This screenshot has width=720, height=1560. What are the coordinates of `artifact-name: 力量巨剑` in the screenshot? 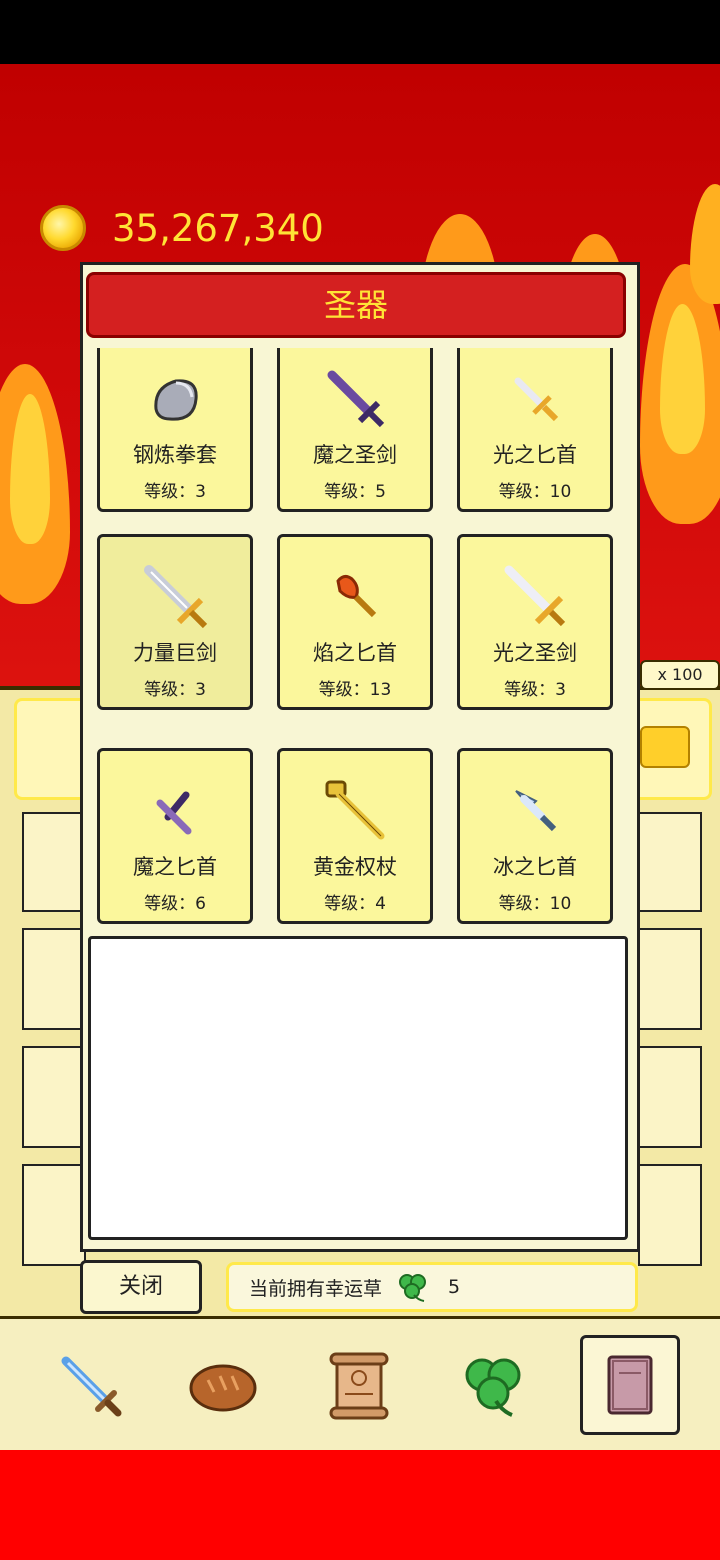 It's located at (175, 653).